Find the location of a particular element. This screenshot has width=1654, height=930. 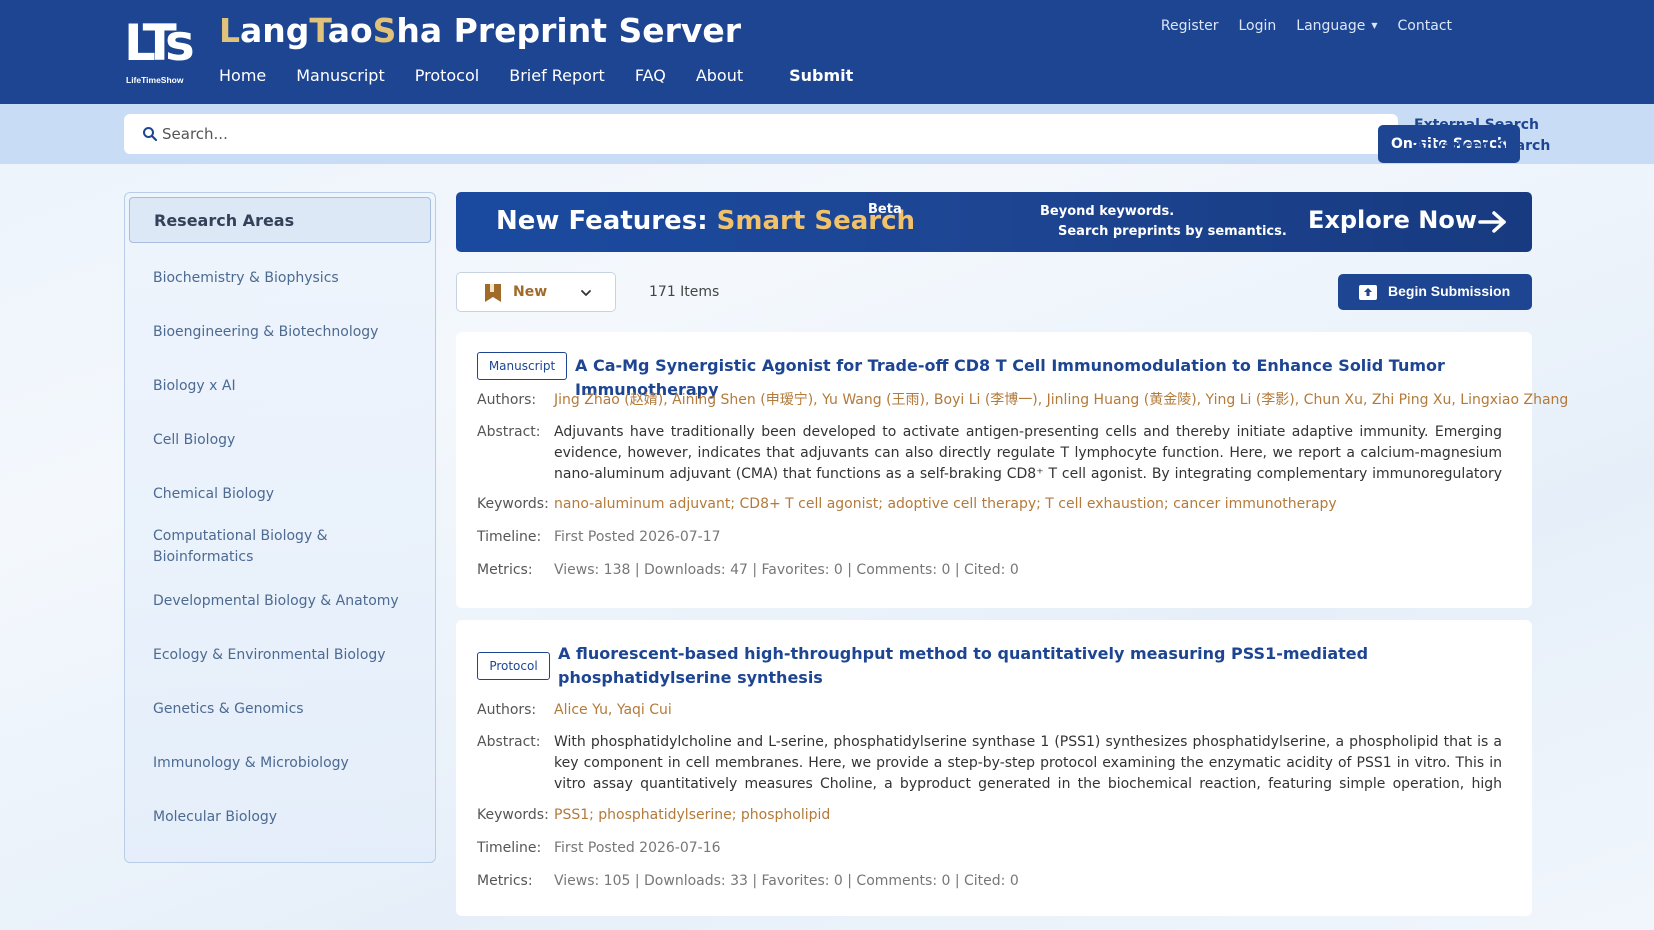

sort-dropdown: New is located at coordinates (536, 292).